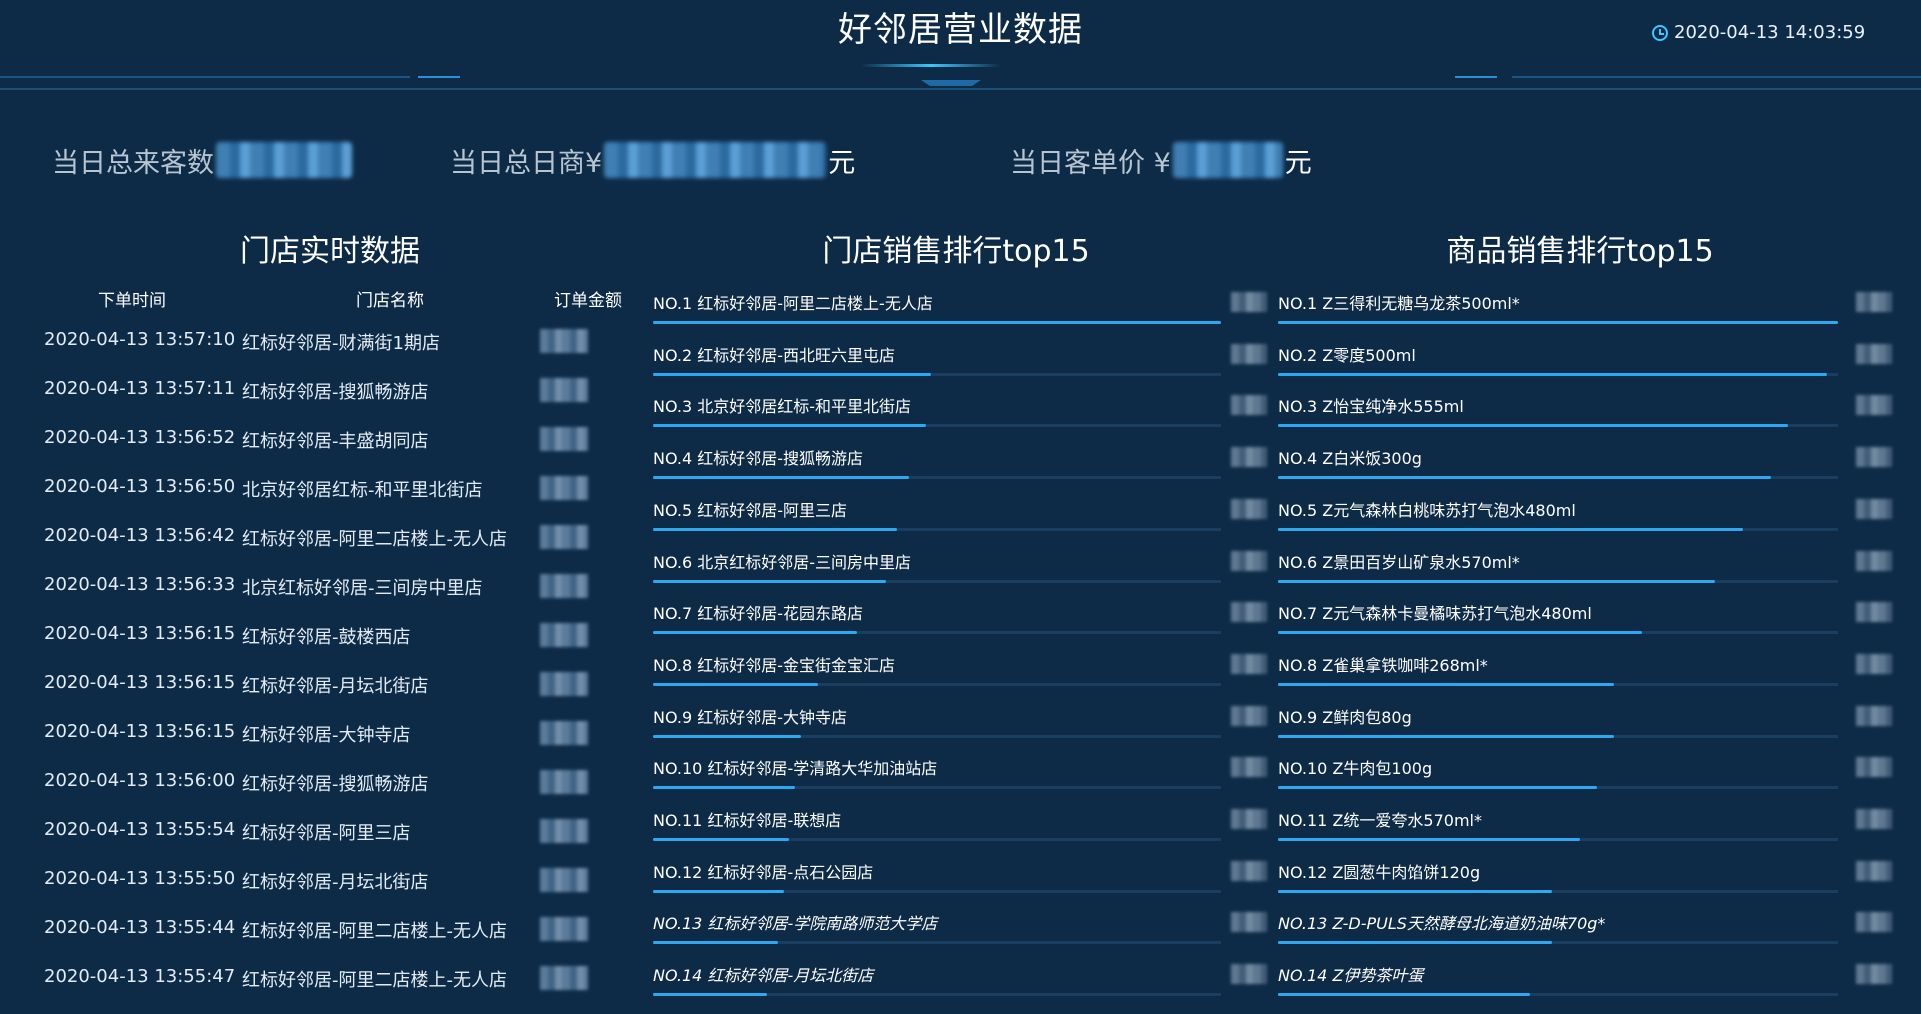 Image resolution: width=1921 pixels, height=1014 pixels. Describe the element at coordinates (842, 163) in the screenshot. I see `revenue-unit: 元` at that location.